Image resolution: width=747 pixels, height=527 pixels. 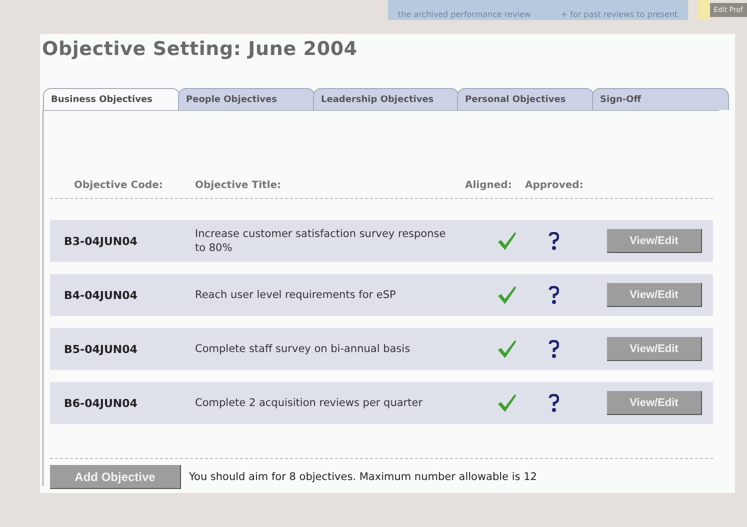 I want to click on objective-code: B5-04JUN04, so click(x=100, y=349).